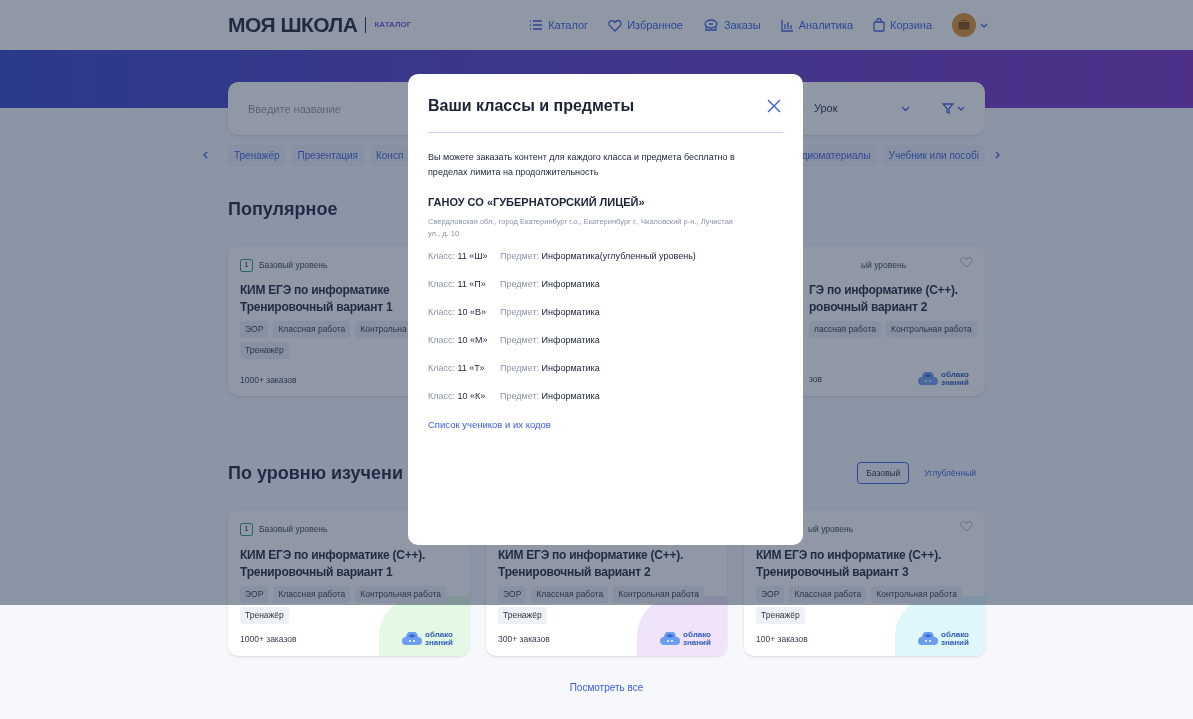 The image size is (1193, 719). What do you see at coordinates (393, 25) in the screenshot?
I see `logo-subtitle: КАТАЛОГ` at bounding box center [393, 25].